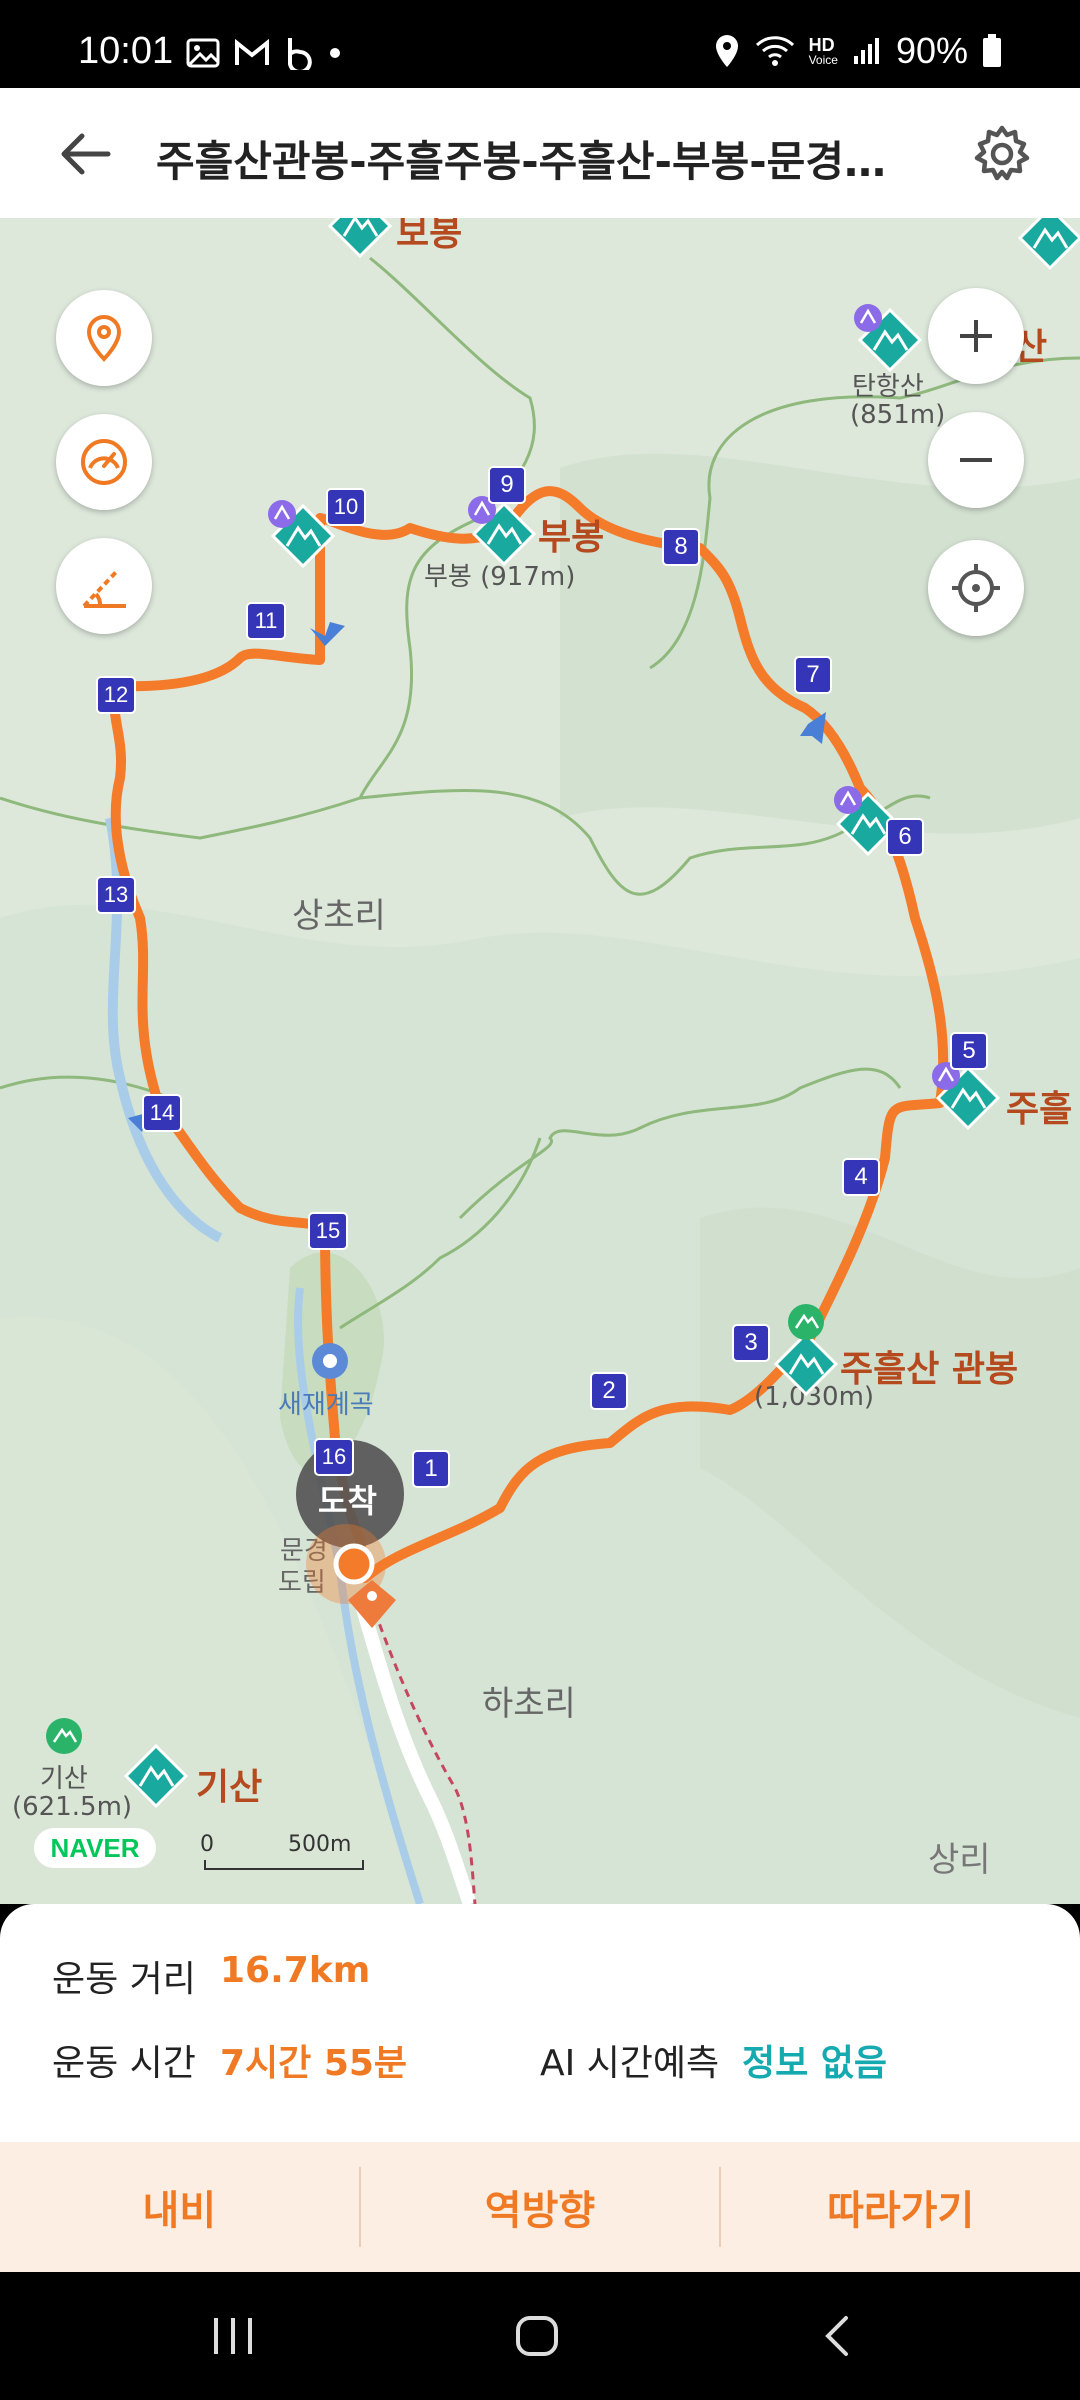 This screenshot has height=2400, width=1080. I want to click on zoom-out-button, so click(976, 460).